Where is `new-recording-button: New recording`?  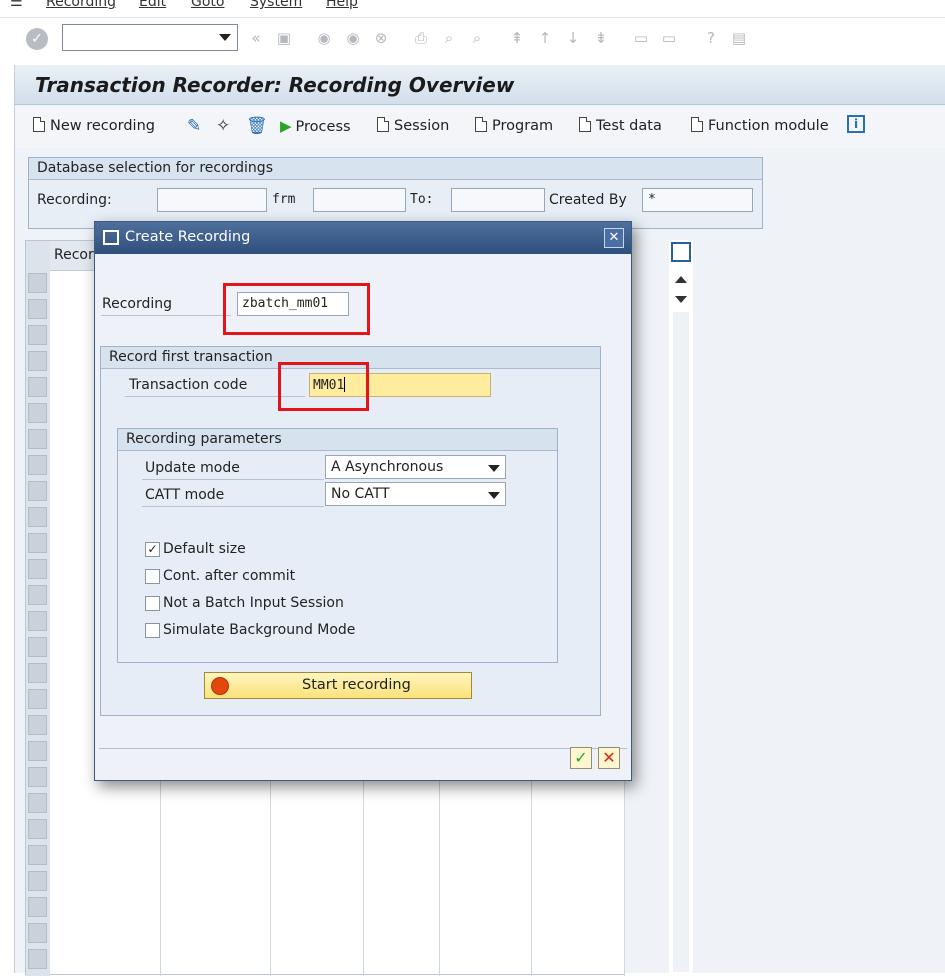
new-recording-button: New recording is located at coordinates (94, 125).